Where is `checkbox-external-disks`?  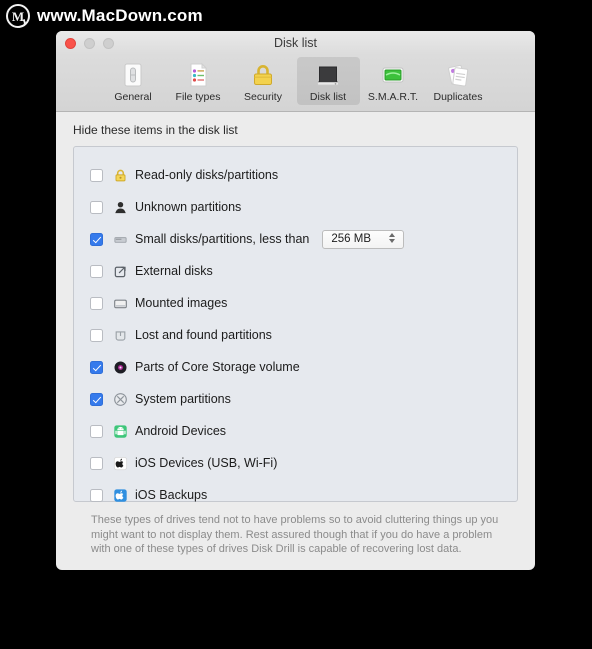
checkbox-external-disks is located at coordinates (96, 271).